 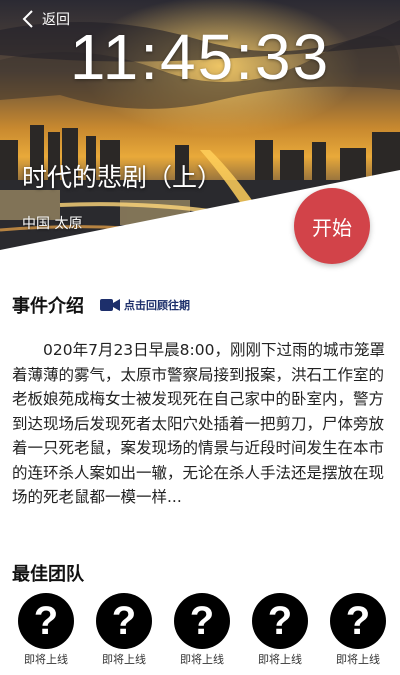 What do you see at coordinates (48, 306) in the screenshot?
I see `intro-heading: 事件介绍` at bounding box center [48, 306].